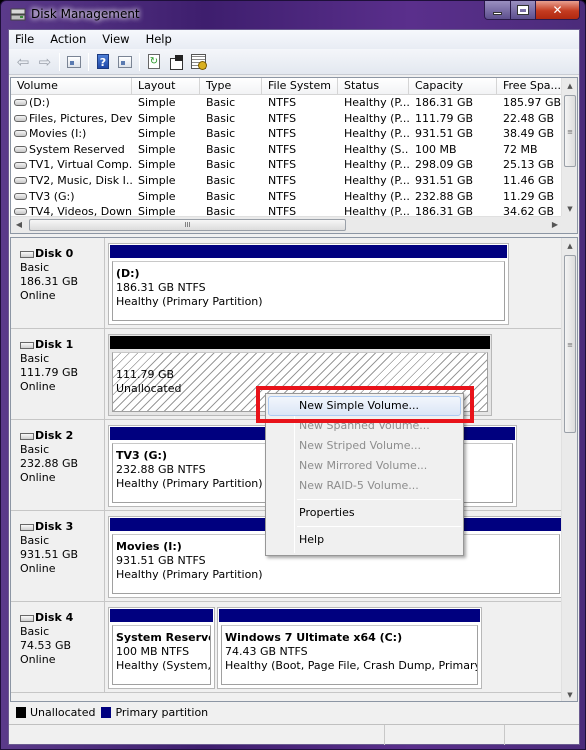 Image resolution: width=586 pixels, height=750 pixels. Describe the element at coordinates (71, 86) in the screenshot. I see `column-volume: Volume` at that location.